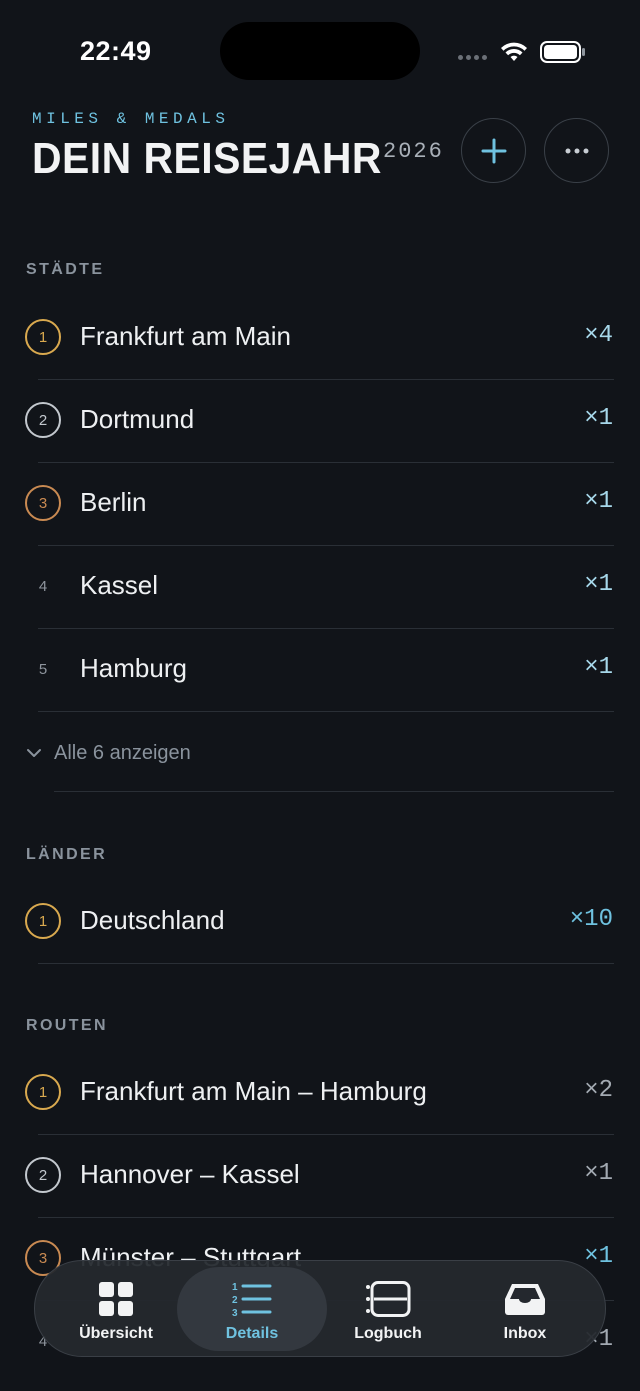 This screenshot has height=1391, width=640. I want to click on inbox-icon, so click(525, 1299).